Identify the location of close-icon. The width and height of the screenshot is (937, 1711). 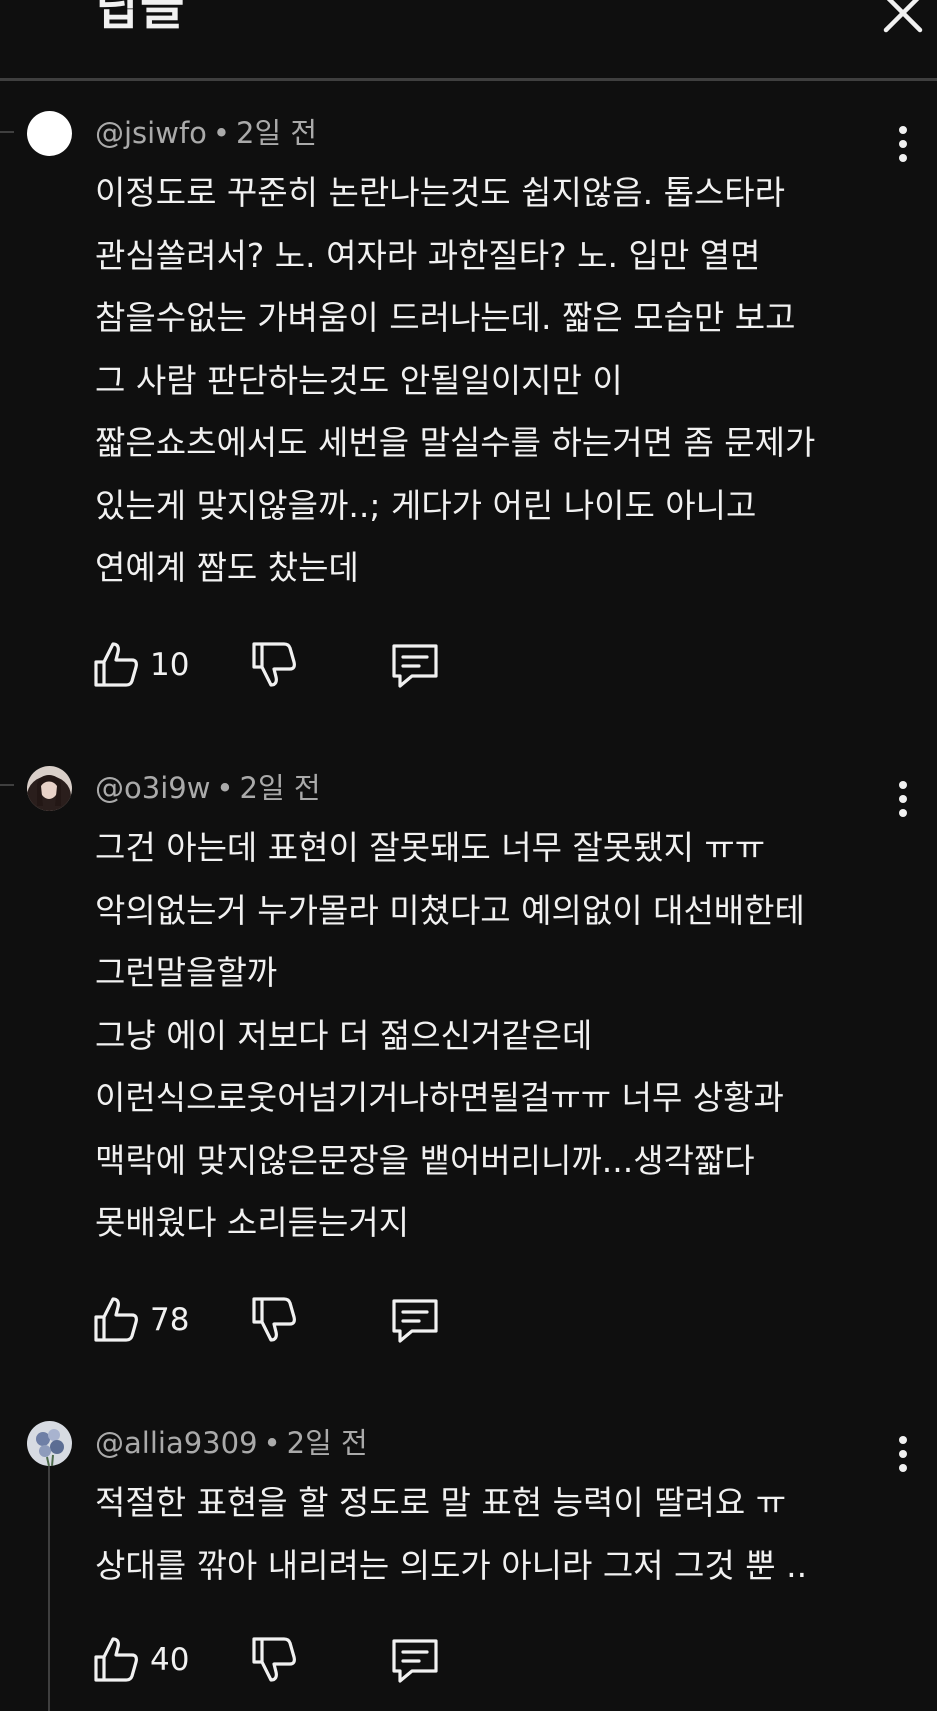
(903, 16).